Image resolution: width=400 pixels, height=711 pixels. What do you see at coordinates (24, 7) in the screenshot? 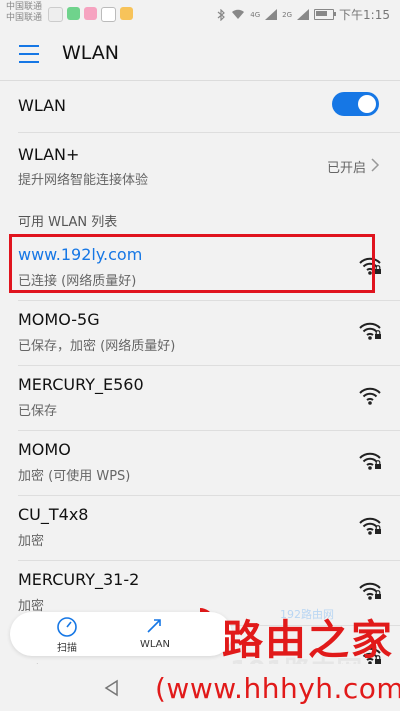
I see `carrier-1: 中国联通` at bounding box center [24, 7].